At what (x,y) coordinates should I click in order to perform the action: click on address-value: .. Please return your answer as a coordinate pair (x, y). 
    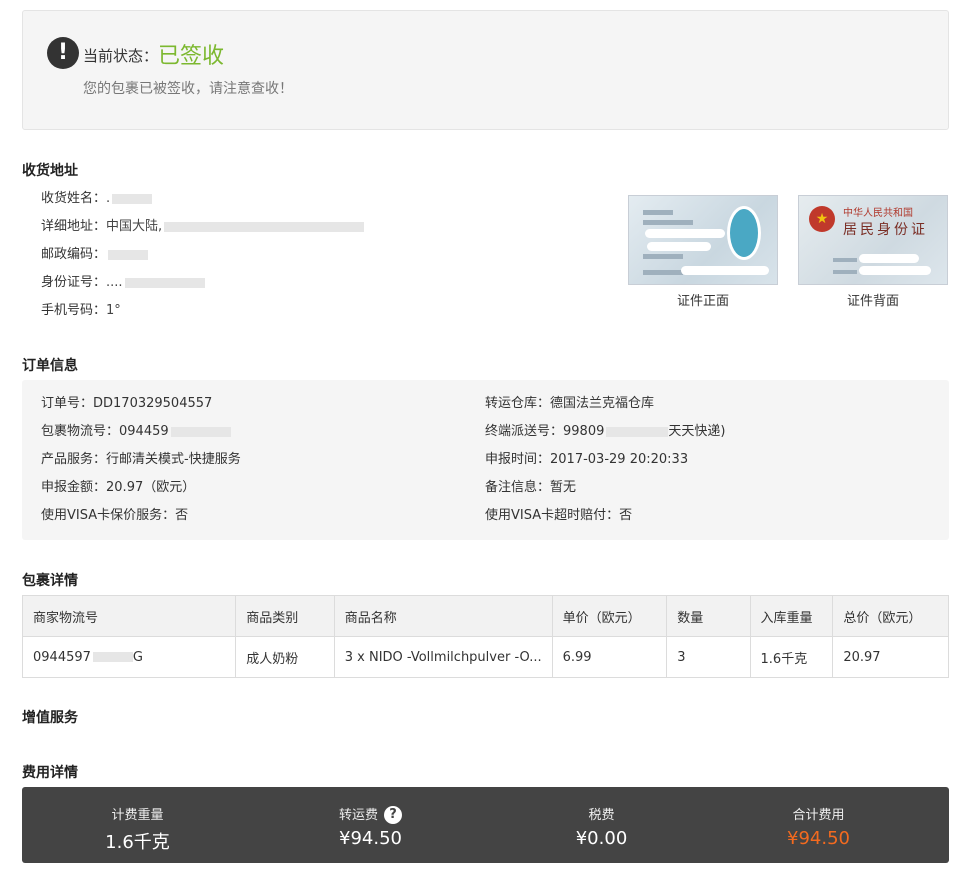
    Looking at the image, I should click on (108, 198).